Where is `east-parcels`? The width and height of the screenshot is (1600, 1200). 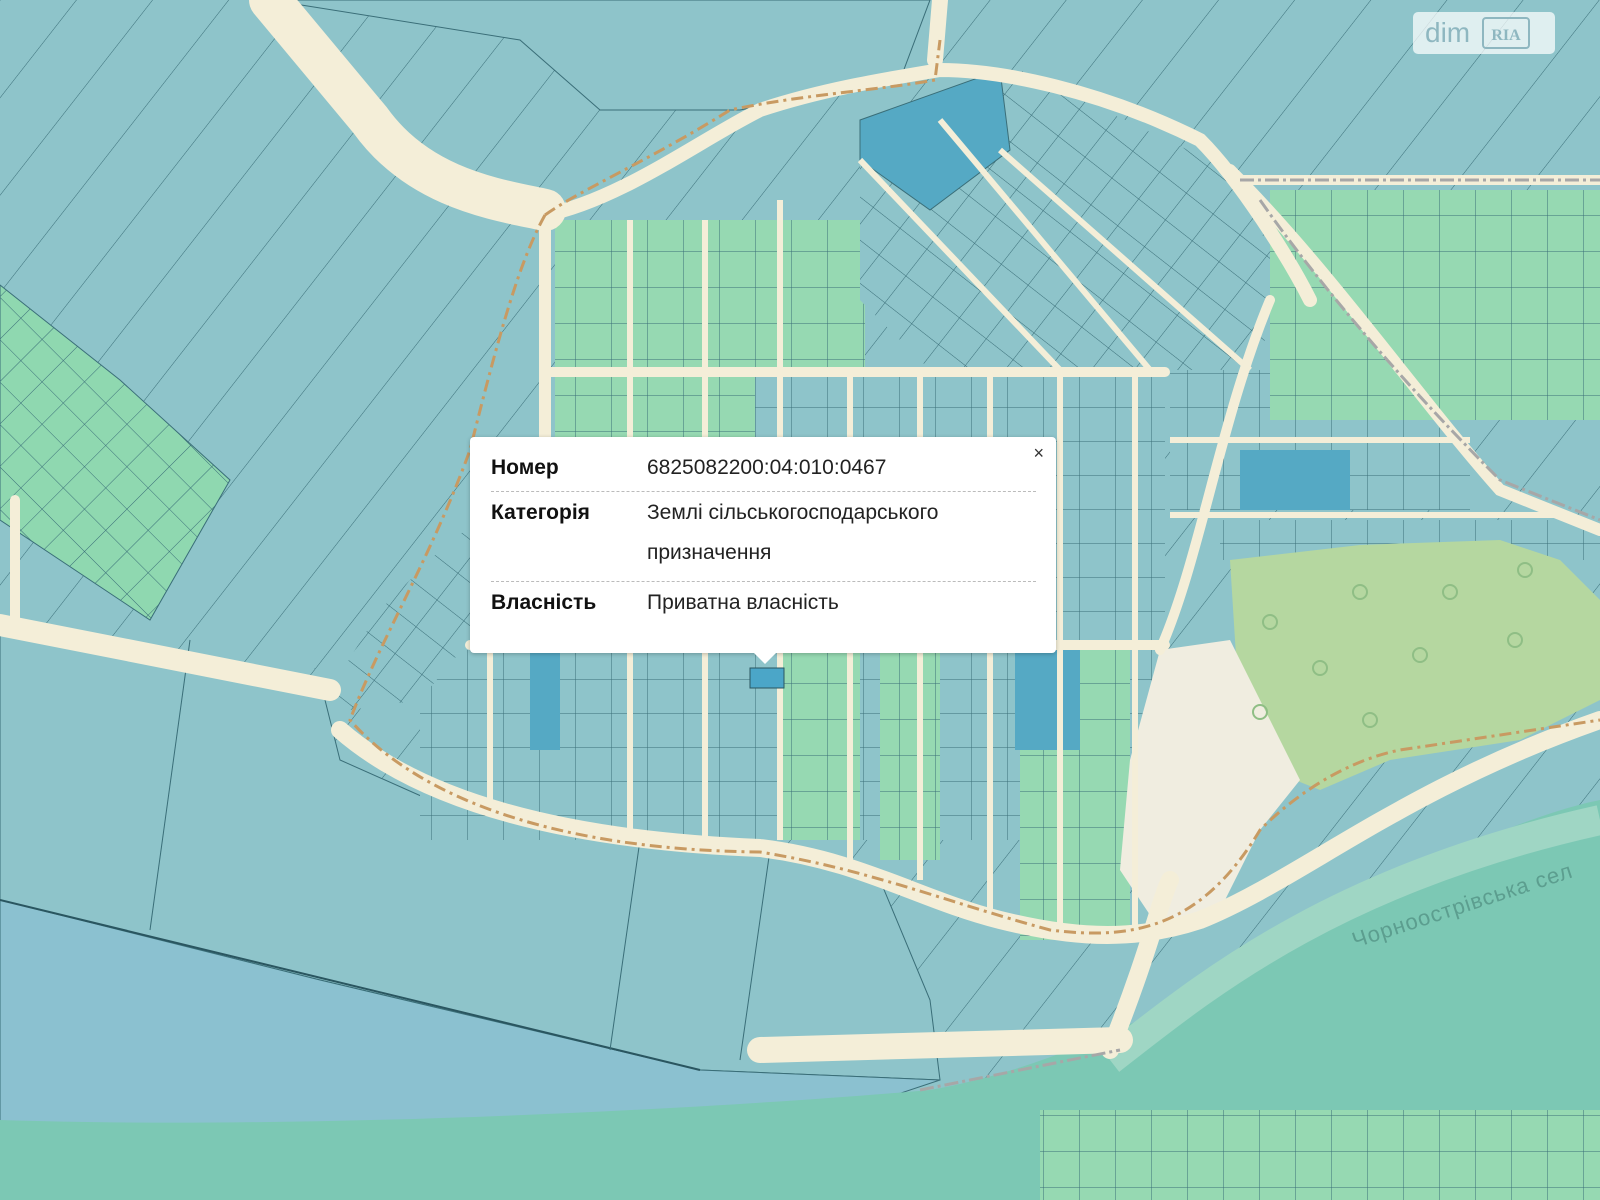 east-parcels is located at coordinates (1435, 305).